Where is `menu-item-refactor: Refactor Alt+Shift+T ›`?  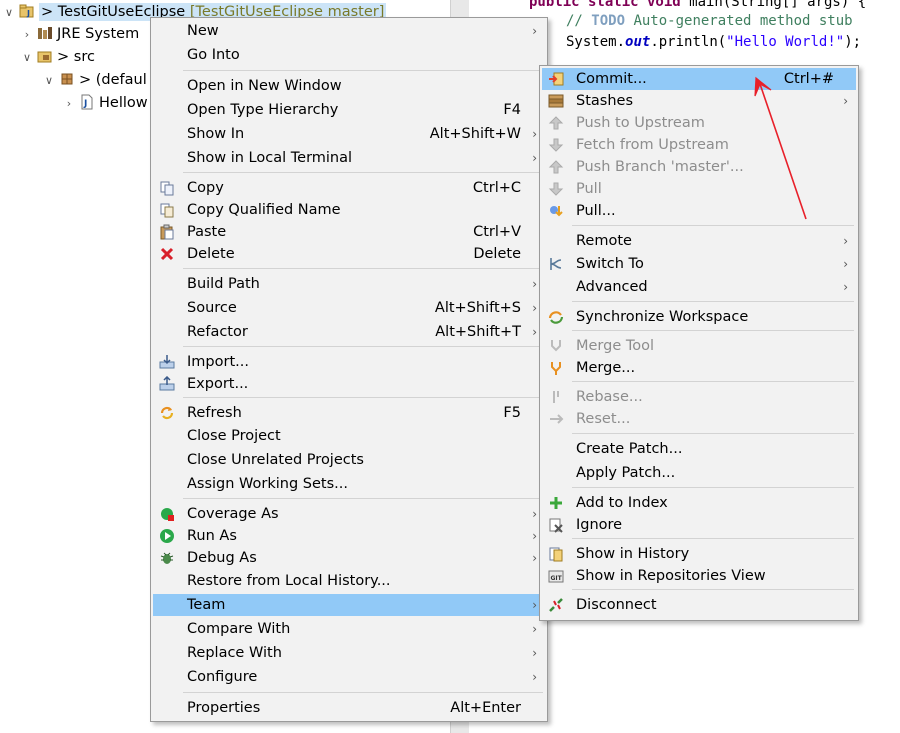 menu-item-refactor: Refactor Alt+Shift+T › is located at coordinates (349, 332).